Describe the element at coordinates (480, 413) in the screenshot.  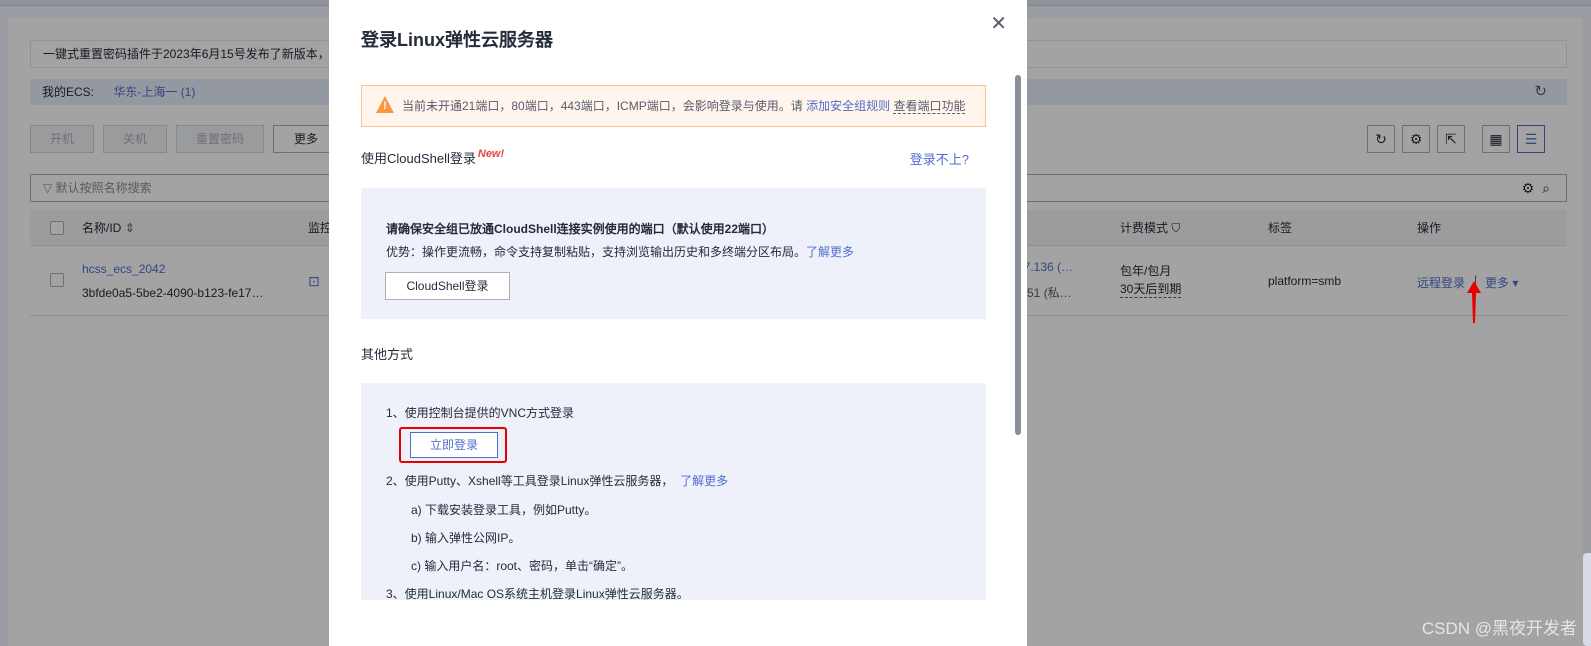
I see `vnc-step: 1、使用控制台提供的VNC方式登录` at that location.